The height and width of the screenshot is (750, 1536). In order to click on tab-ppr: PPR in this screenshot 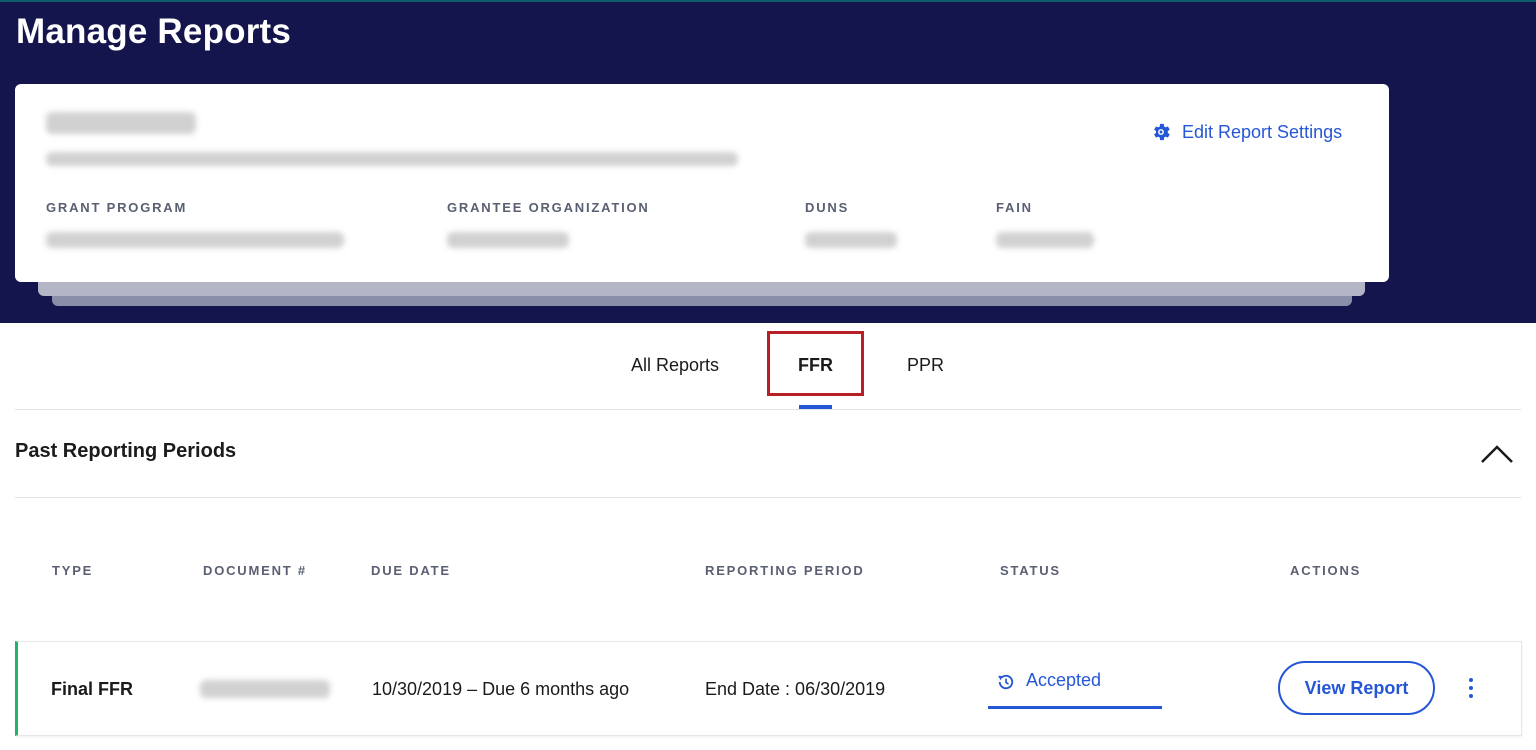, I will do `click(925, 365)`.